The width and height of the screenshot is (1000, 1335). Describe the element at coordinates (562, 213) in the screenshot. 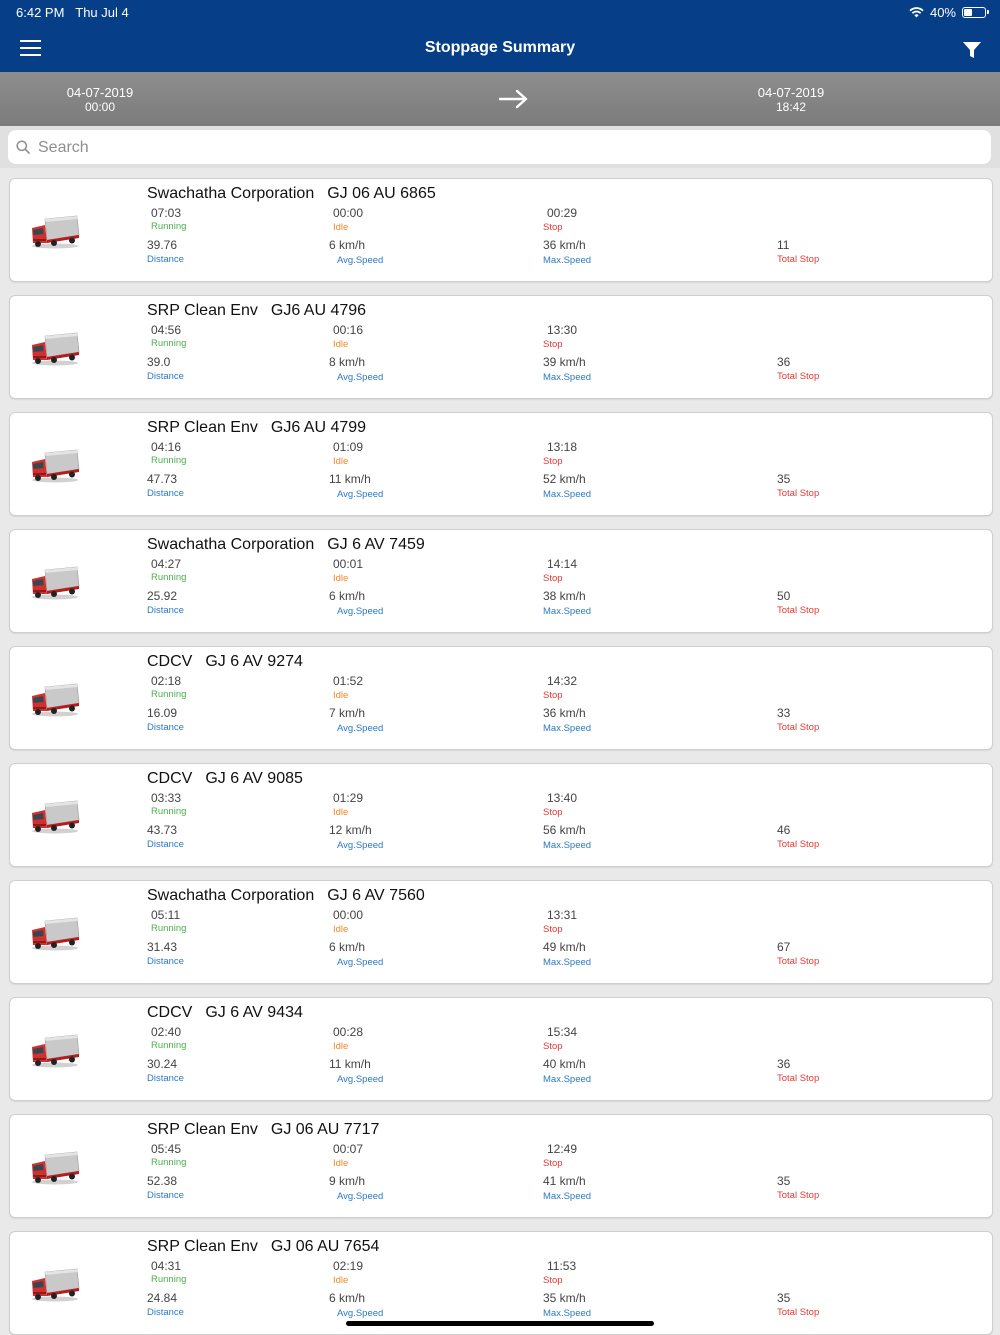

I see `stop-time: 00:29` at that location.